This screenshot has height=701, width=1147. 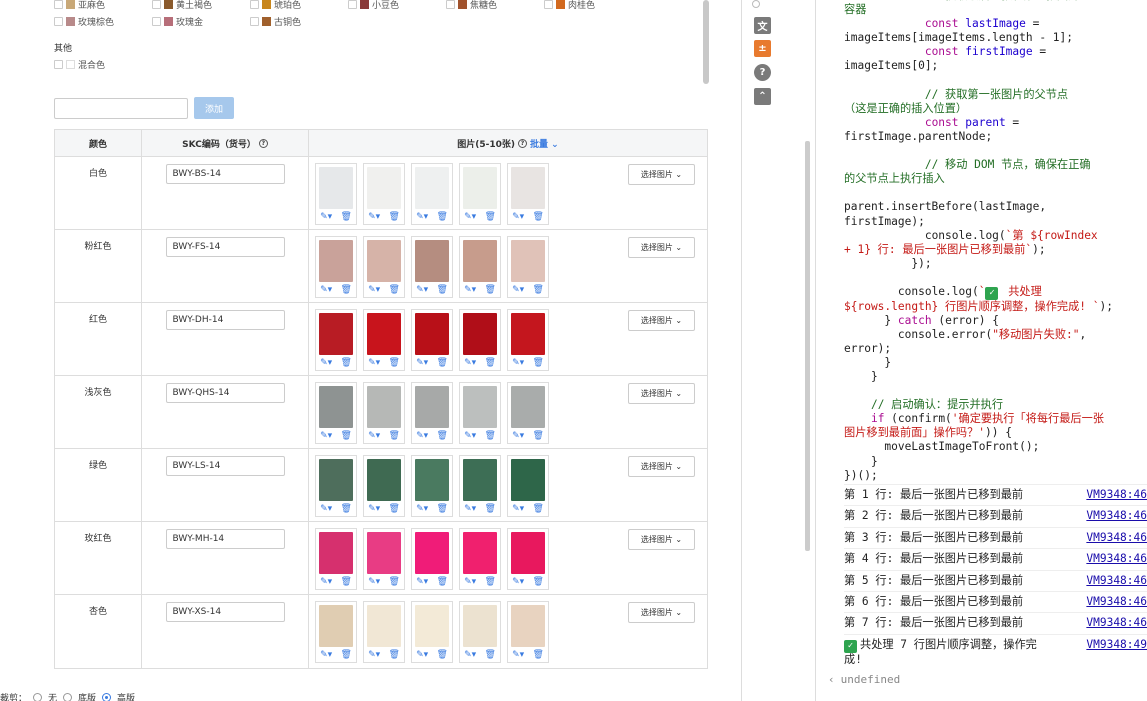 What do you see at coordinates (201, 21) in the screenshot?
I see `color-option: 玫瑰金` at bounding box center [201, 21].